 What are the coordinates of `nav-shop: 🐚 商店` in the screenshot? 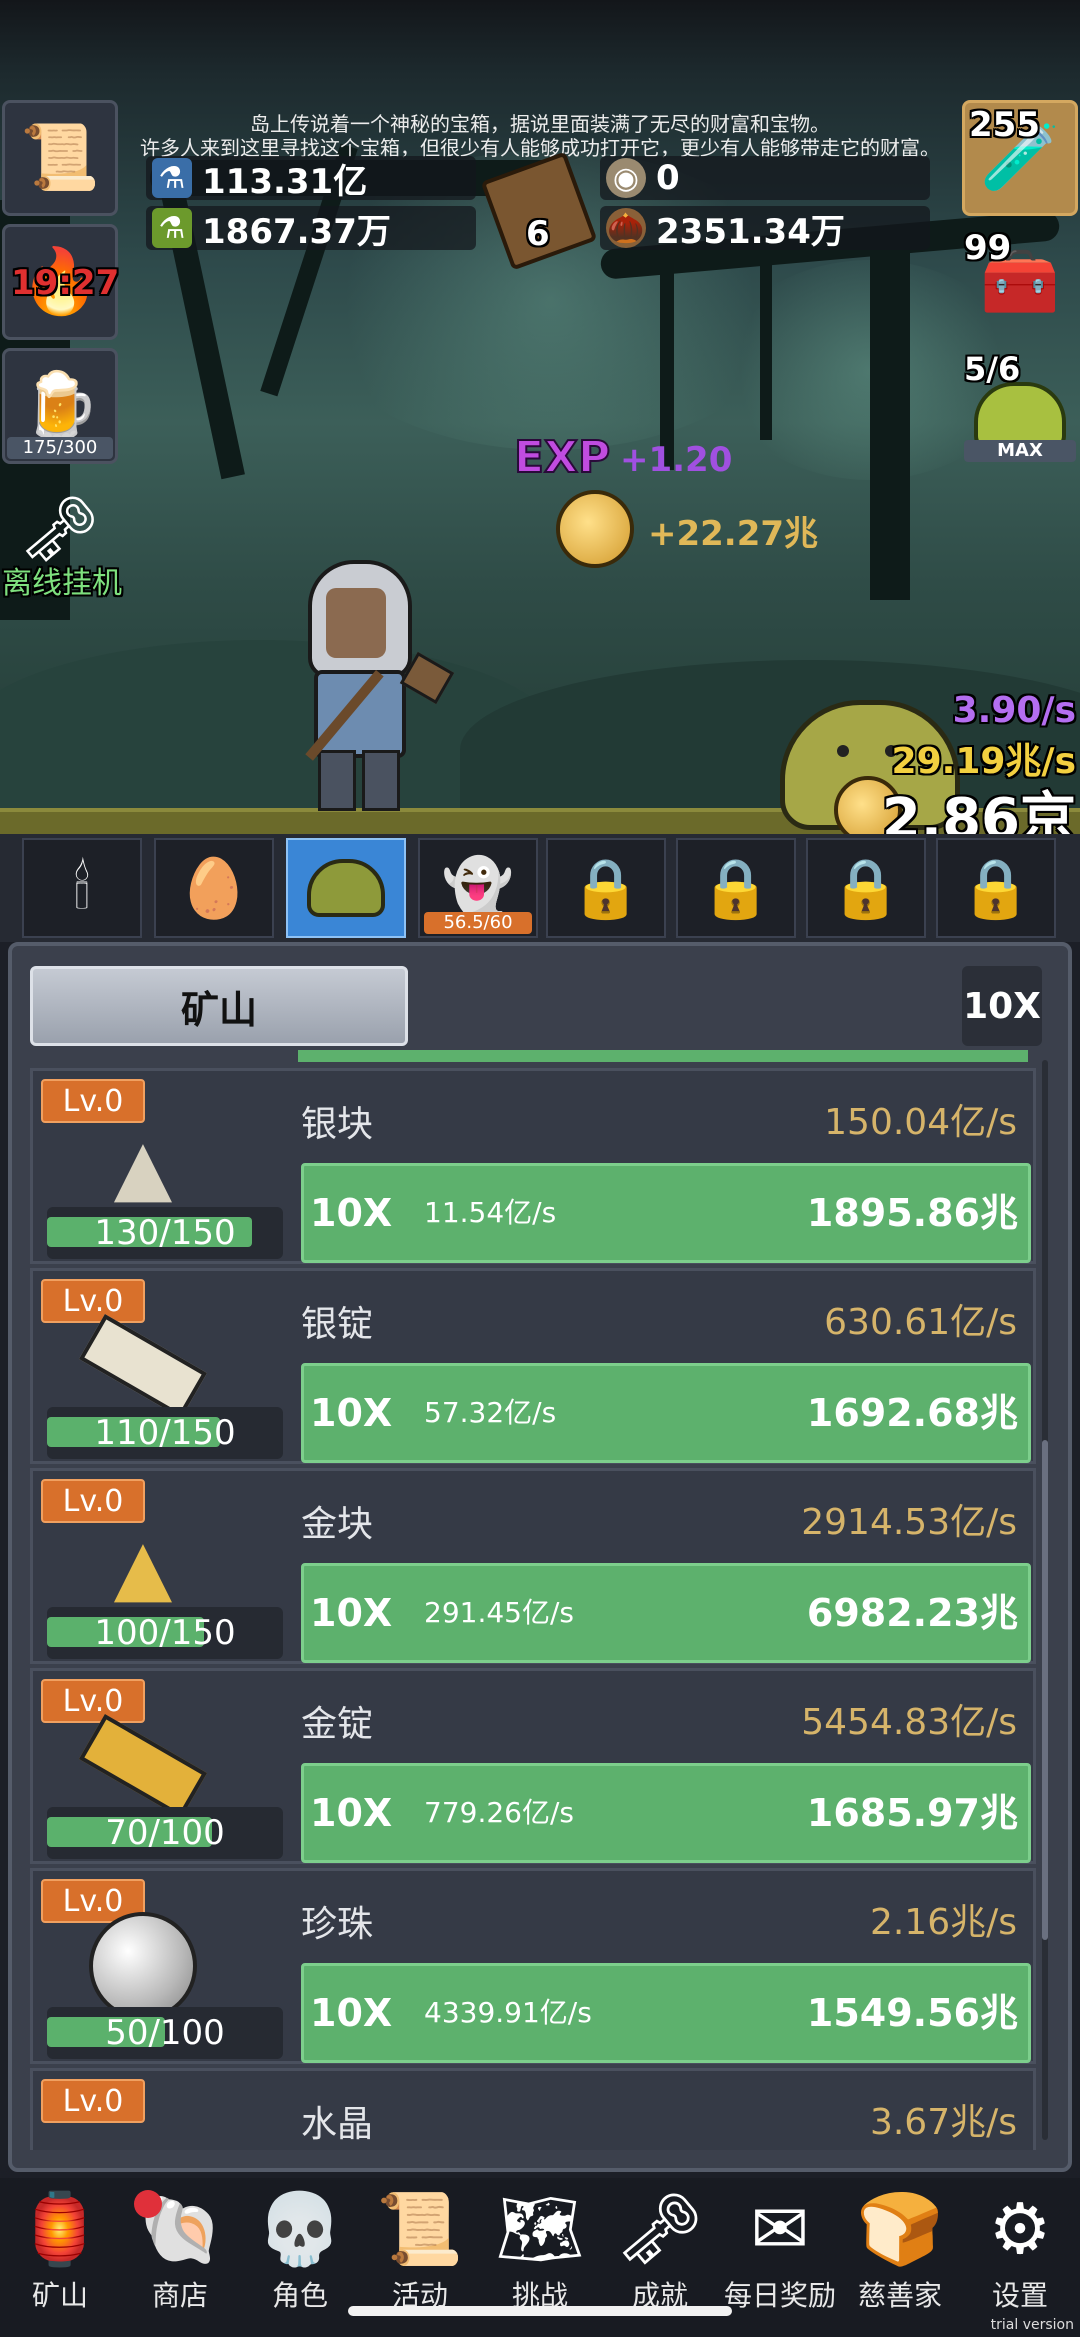 It's located at (180, 2259).